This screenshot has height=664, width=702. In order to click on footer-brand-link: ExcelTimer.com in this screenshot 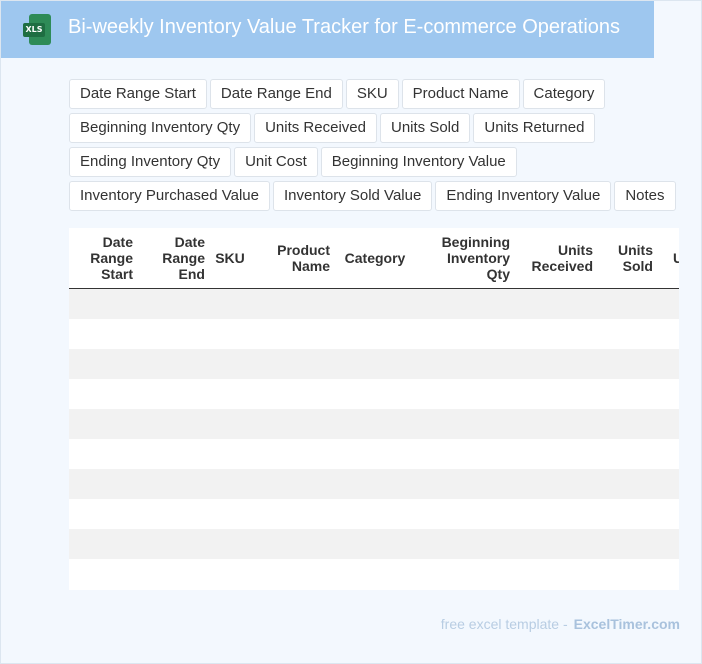, I will do `click(627, 624)`.